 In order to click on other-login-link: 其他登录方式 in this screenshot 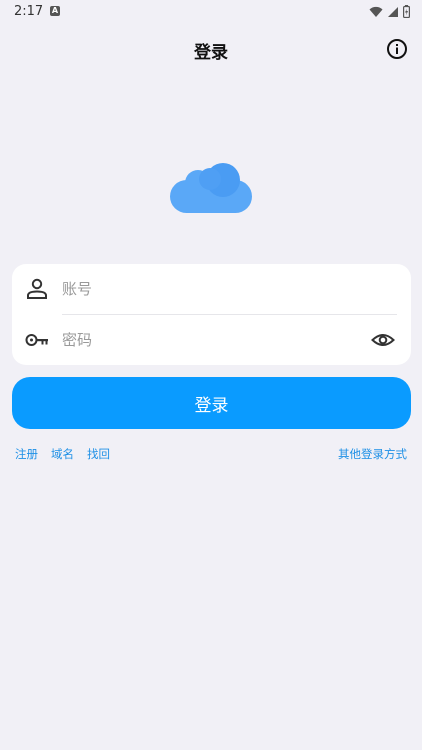, I will do `click(372, 454)`.